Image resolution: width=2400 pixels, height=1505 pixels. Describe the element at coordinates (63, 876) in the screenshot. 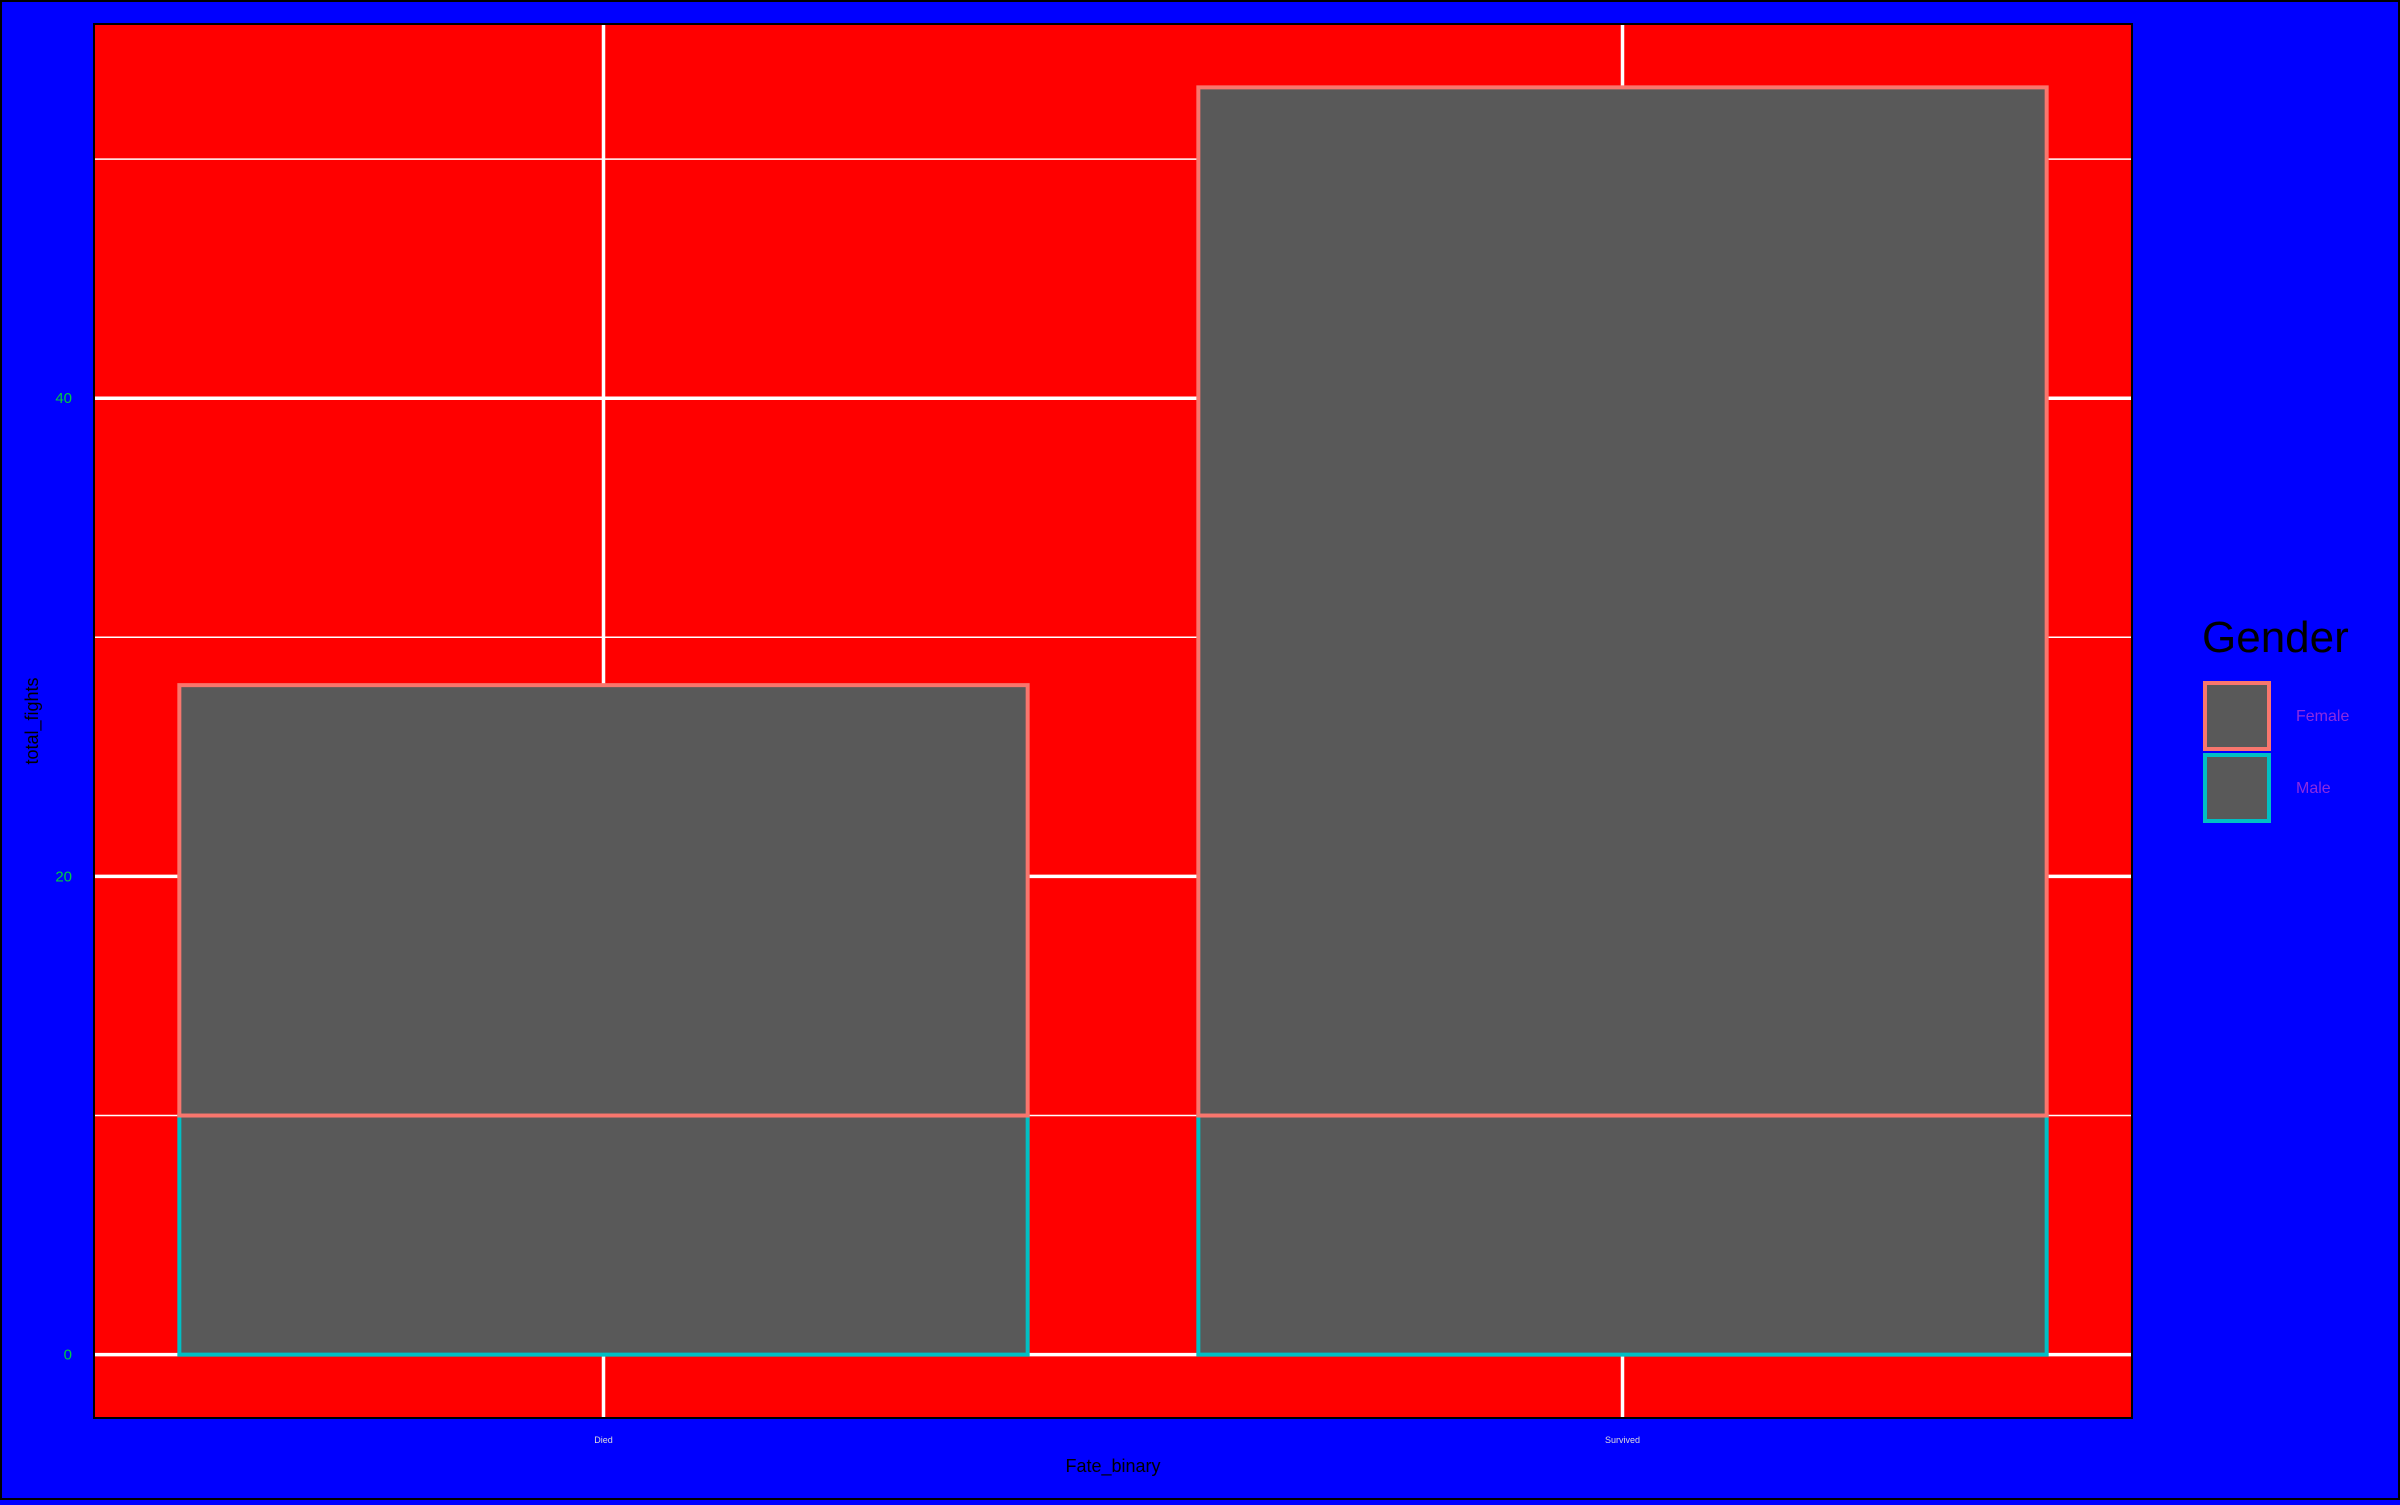

I see `y-tick-label: 20` at that location.